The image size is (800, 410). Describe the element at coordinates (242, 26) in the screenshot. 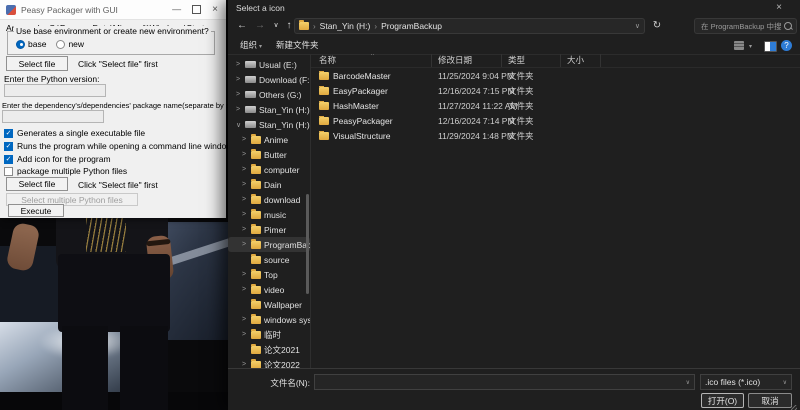

I see `back-icon: ←` at that location.